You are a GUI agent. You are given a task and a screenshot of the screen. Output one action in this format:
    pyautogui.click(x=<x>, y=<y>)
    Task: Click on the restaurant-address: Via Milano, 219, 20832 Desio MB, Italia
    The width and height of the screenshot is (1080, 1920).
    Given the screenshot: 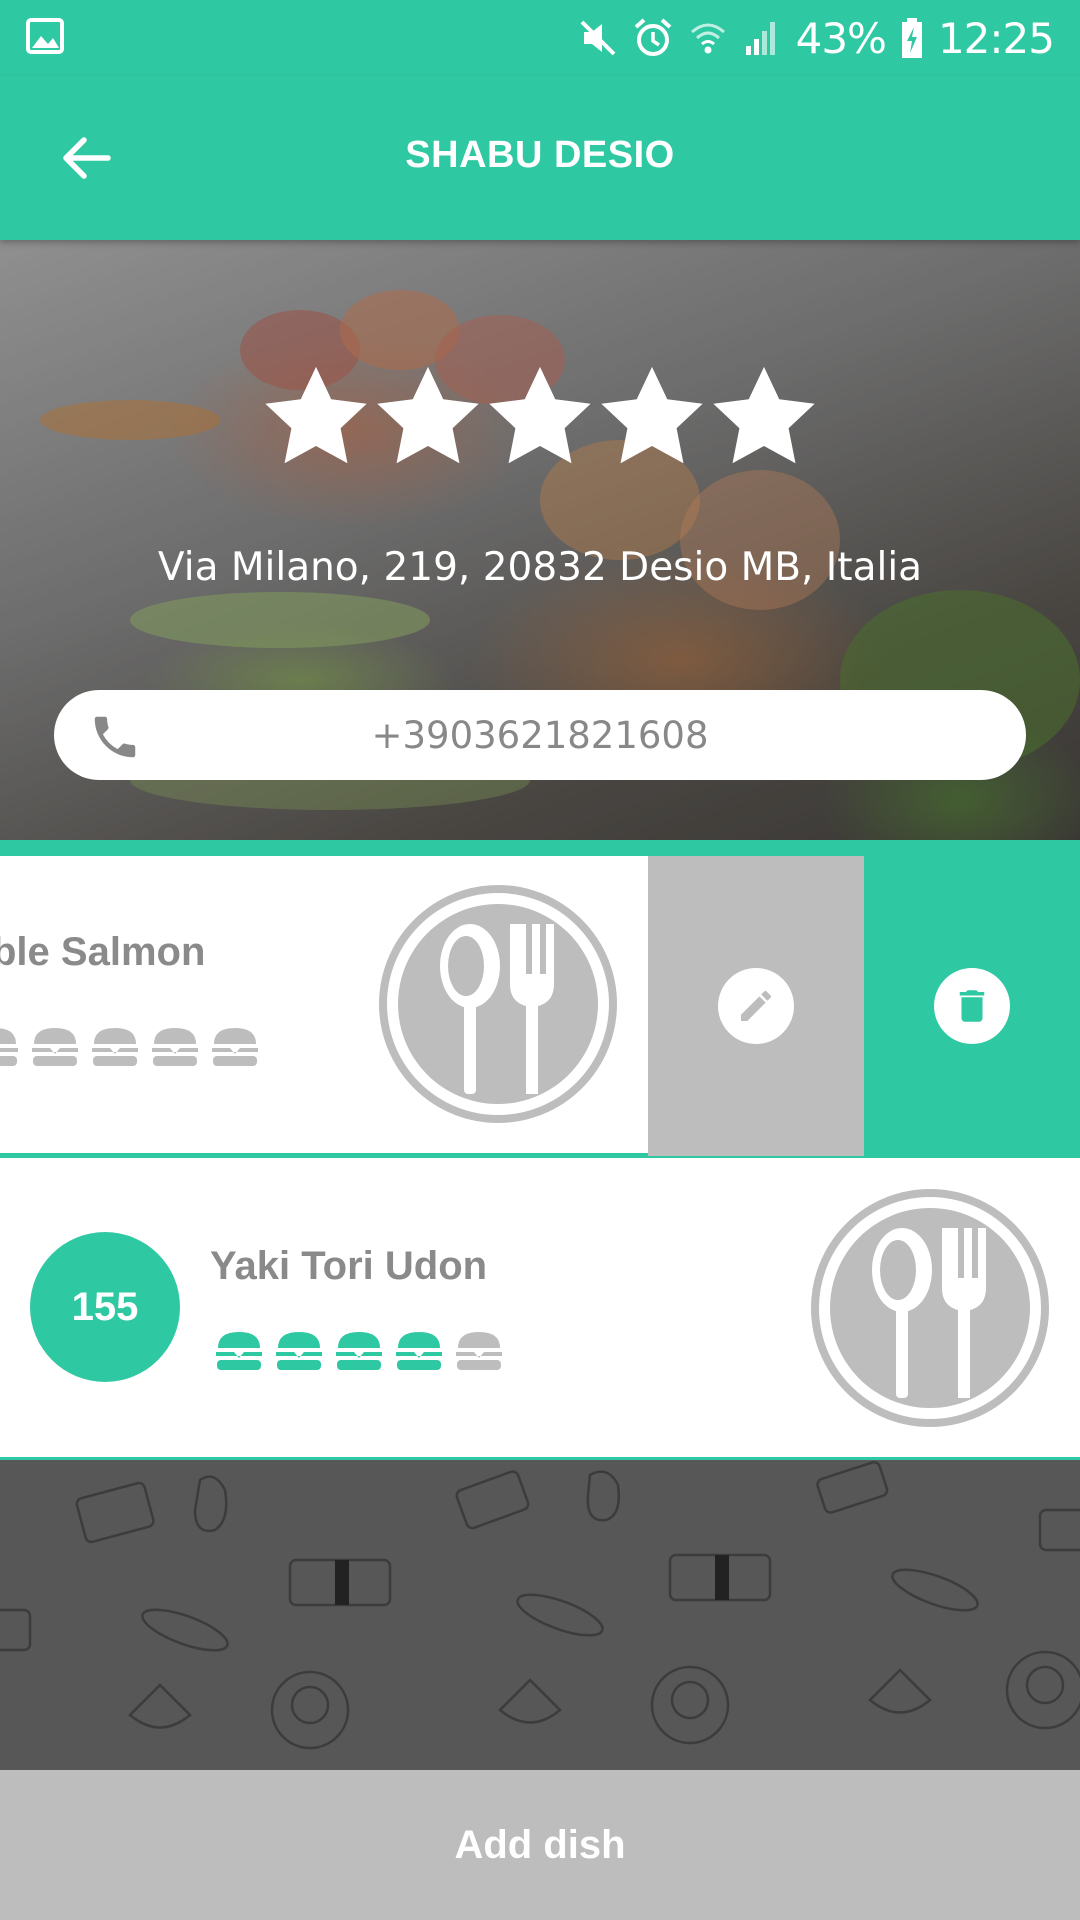 What is the action you would take?
    pyautogui.click(x=540, y=567)
    